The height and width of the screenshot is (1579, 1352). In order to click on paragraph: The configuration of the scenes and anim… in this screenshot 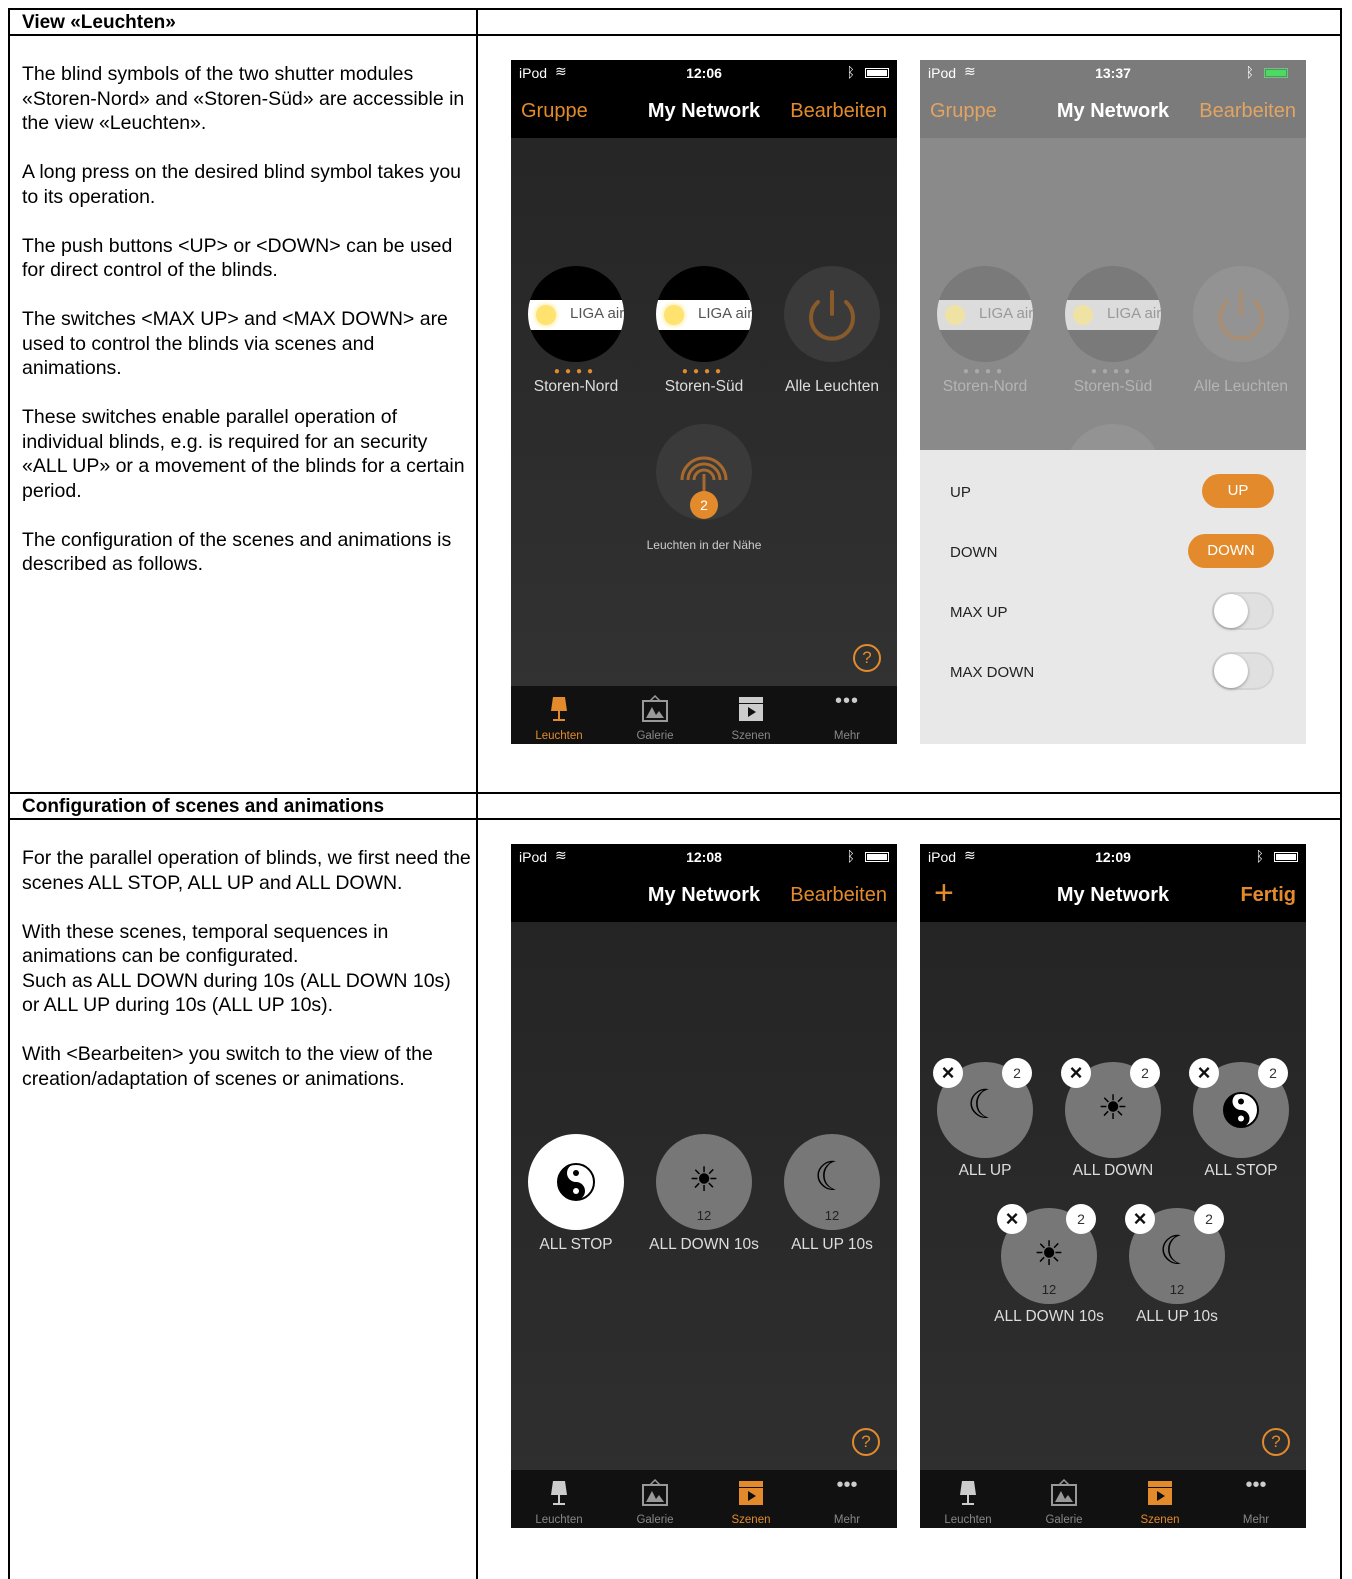, I will do `click(237, 552)`.